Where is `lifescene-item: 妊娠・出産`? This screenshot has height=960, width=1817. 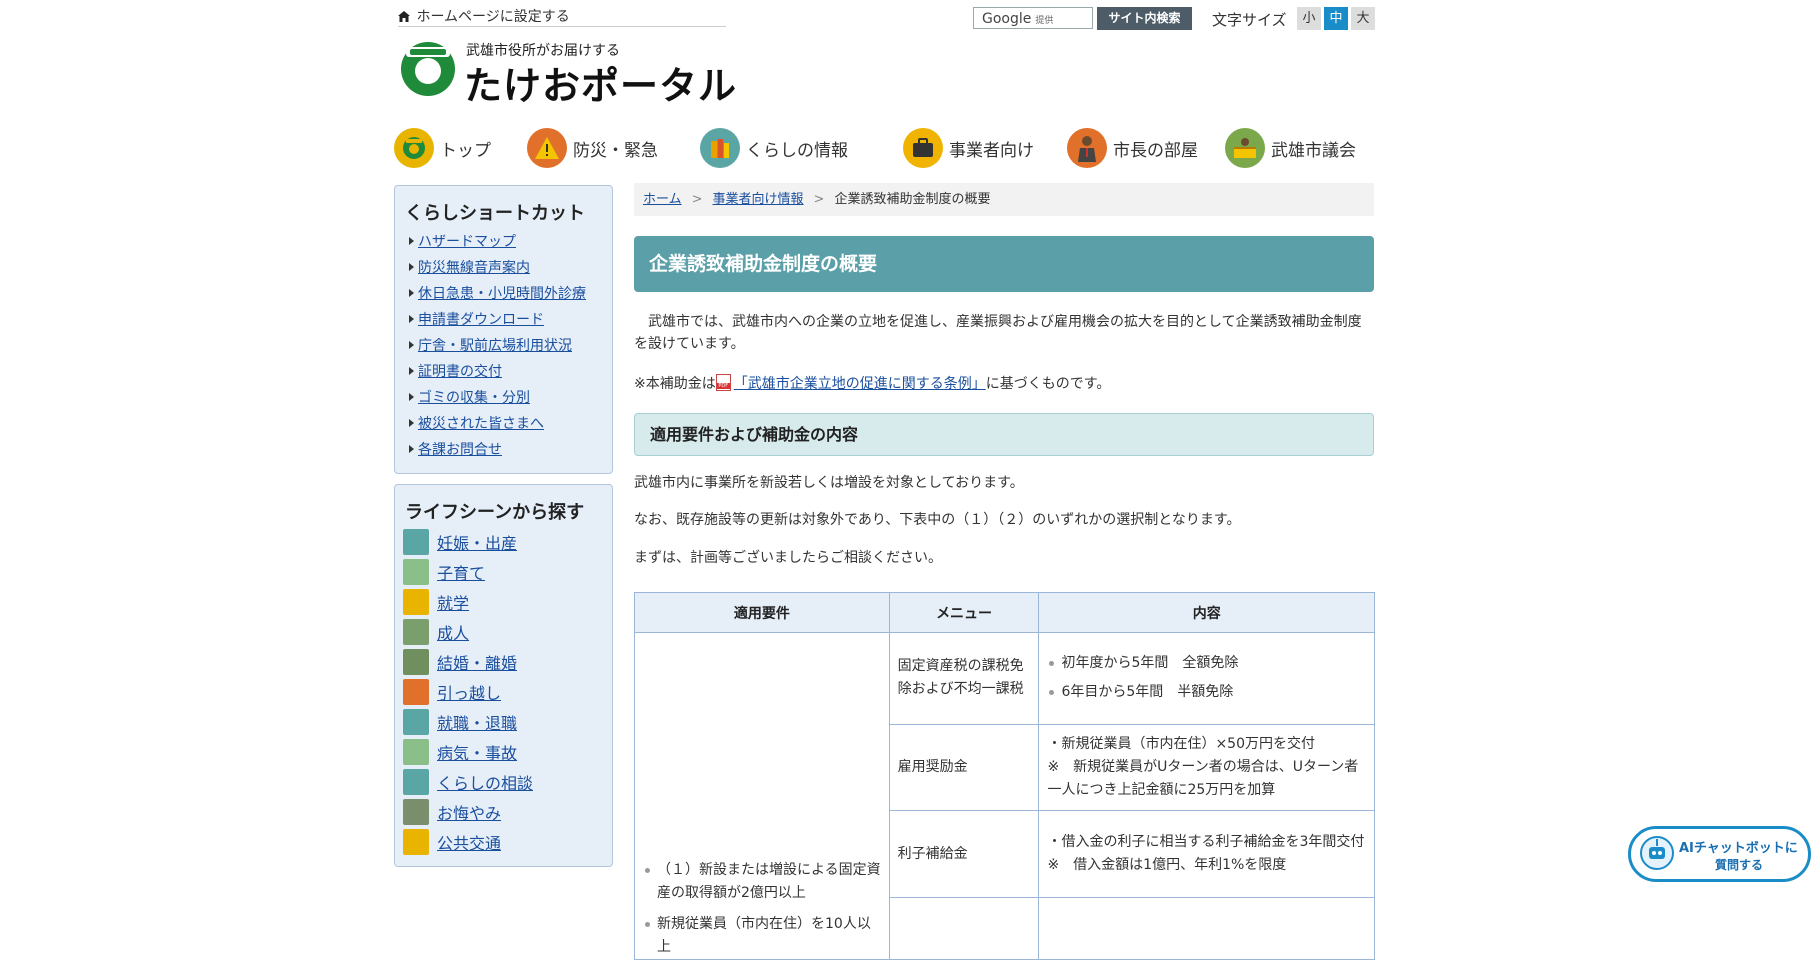 lifescene-item: 妊娠・出産 is located at coordinates (460, 542).